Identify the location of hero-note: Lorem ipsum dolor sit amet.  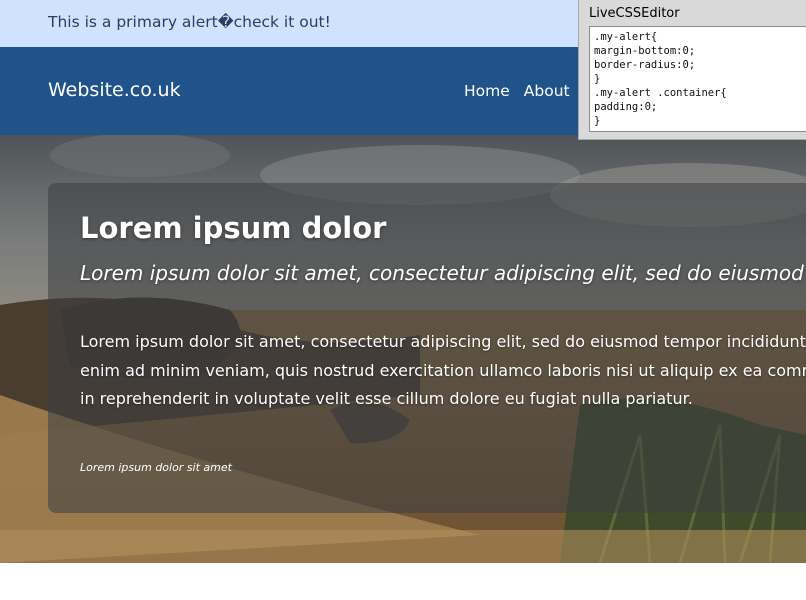
(156, 467).